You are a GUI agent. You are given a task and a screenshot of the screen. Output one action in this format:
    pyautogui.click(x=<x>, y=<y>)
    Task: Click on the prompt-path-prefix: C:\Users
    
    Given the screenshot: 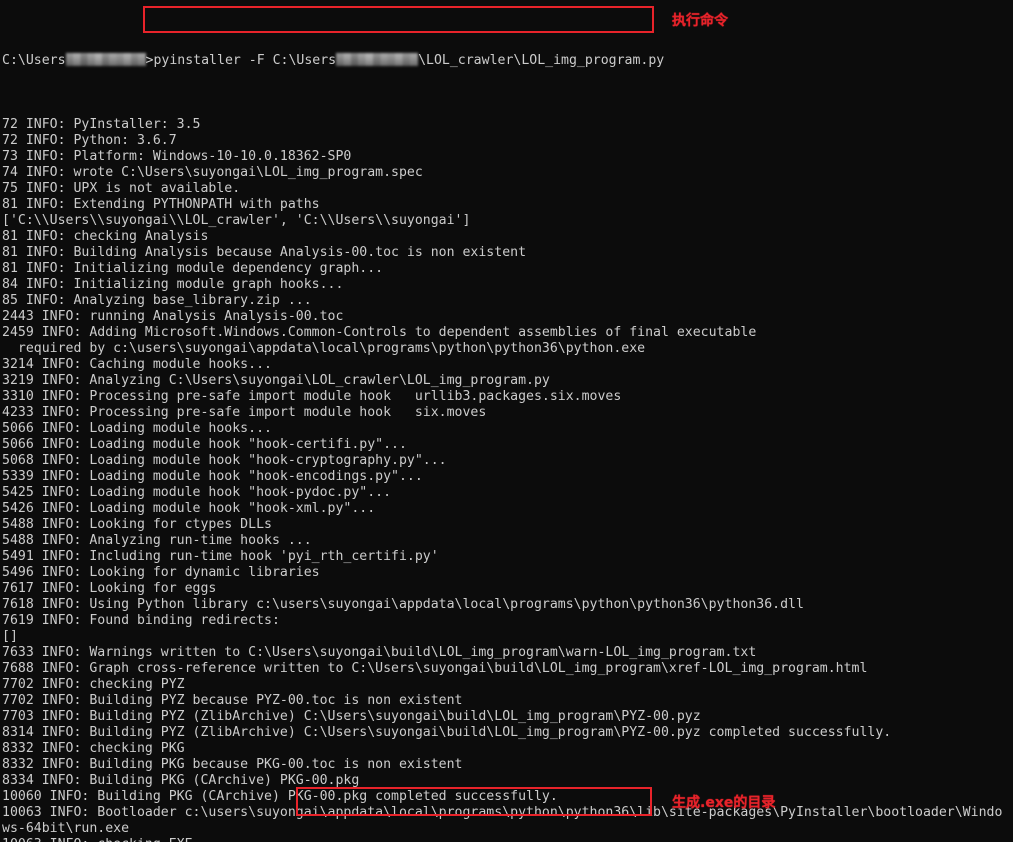 What is the action you would take?
    pyautogui.click(x=34, y=60)
    